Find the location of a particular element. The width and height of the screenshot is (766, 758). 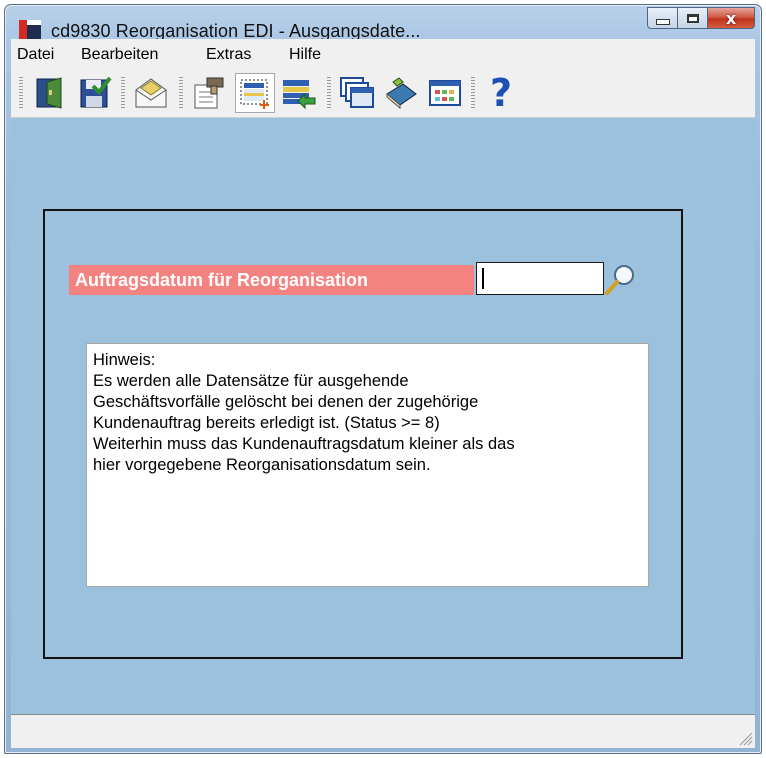

edit-document-icon is located at coordinates (209, 93).